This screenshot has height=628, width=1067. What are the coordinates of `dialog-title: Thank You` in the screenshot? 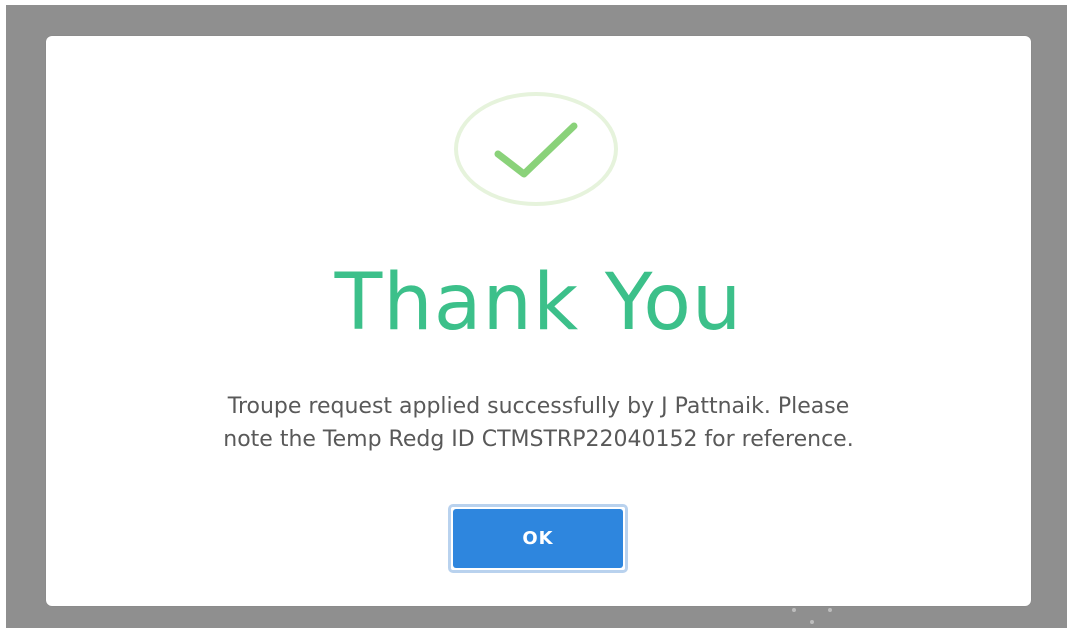 It's located at (538, 303).